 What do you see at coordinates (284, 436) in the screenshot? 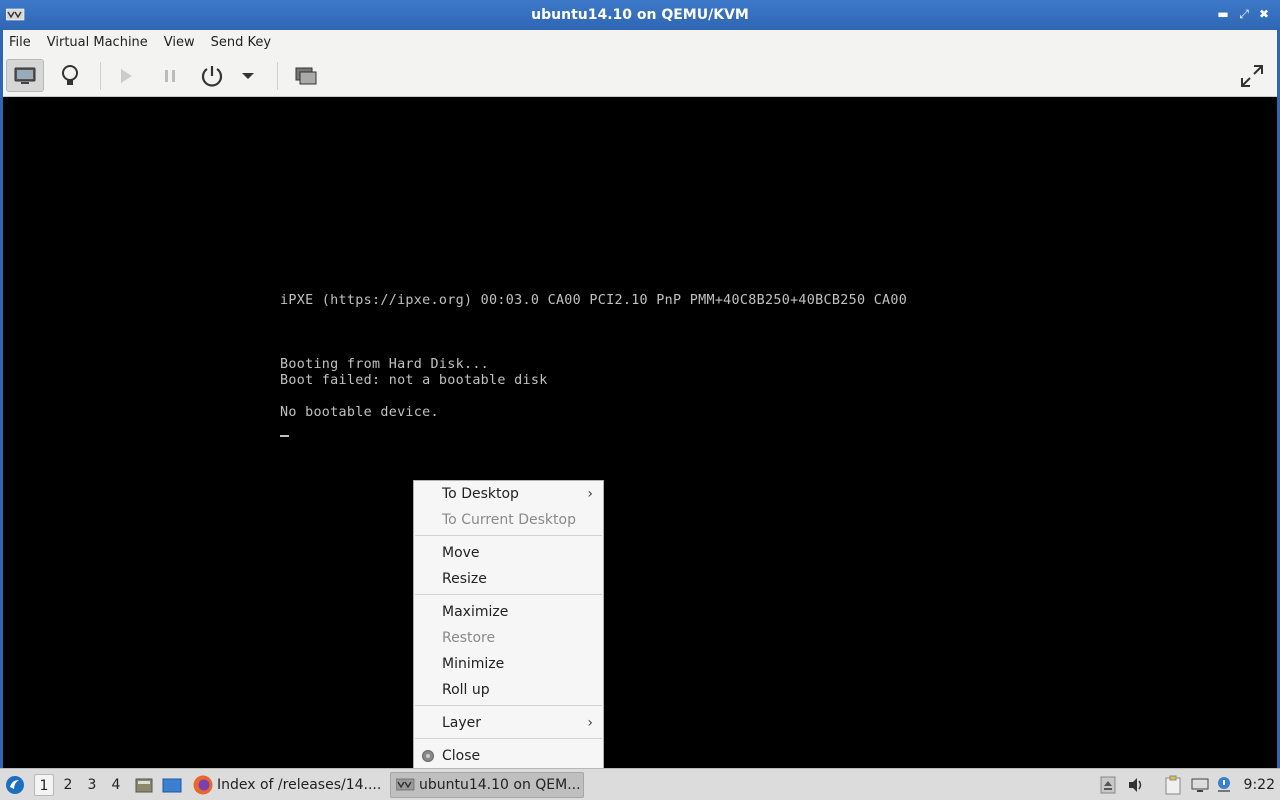
I see `console-cursor` at bounding box center [284, 436].